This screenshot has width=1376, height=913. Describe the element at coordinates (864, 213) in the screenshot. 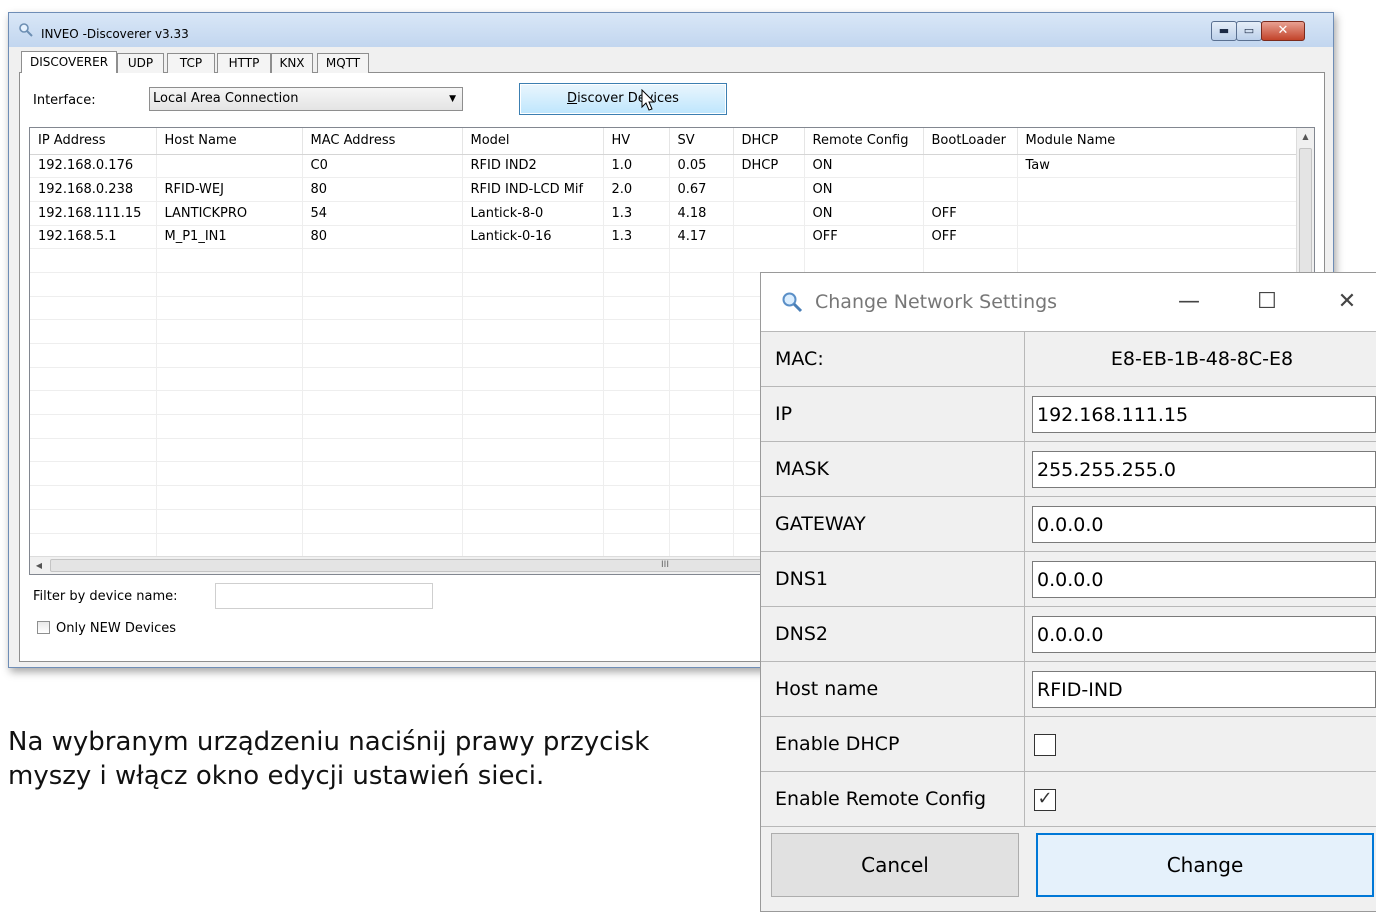

I see `table-cell: ON` at that location.